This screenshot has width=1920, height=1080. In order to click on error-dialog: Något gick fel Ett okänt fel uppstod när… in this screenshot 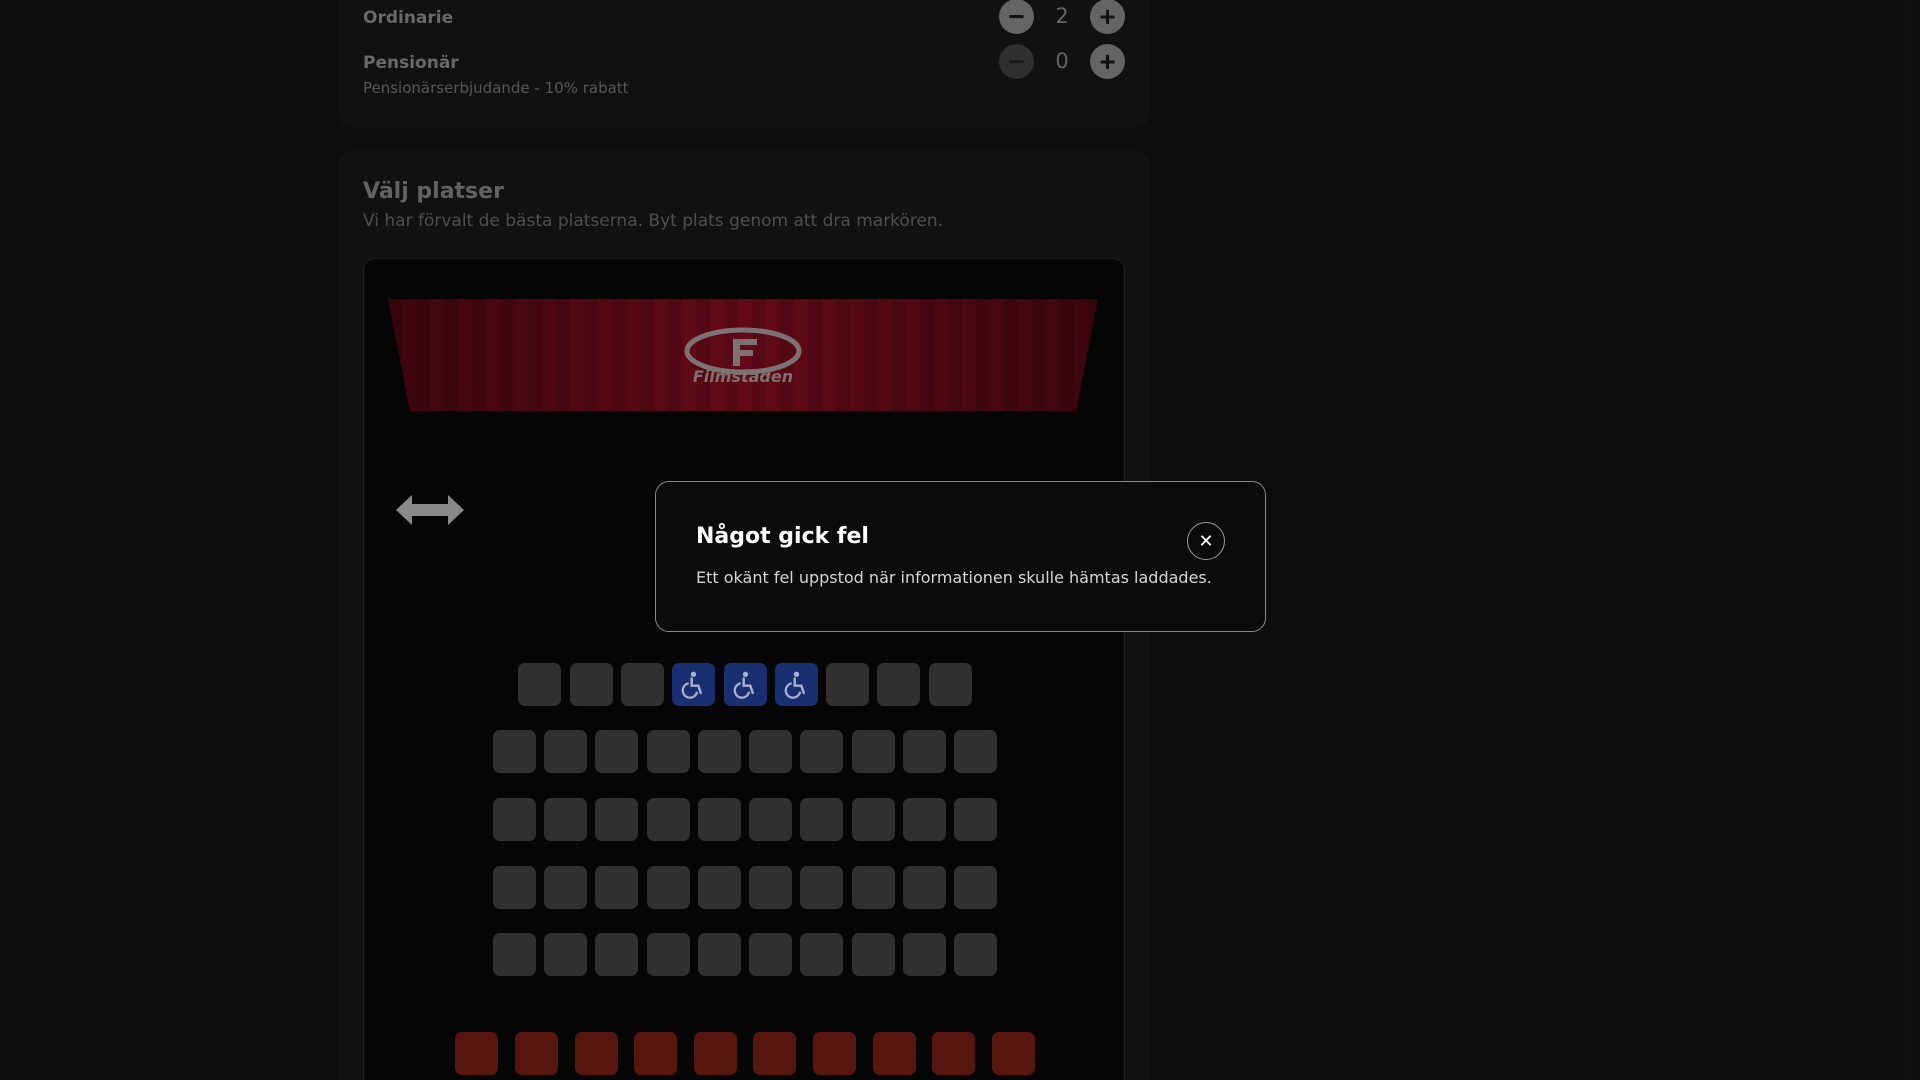, I will do `click(960, 556)`.